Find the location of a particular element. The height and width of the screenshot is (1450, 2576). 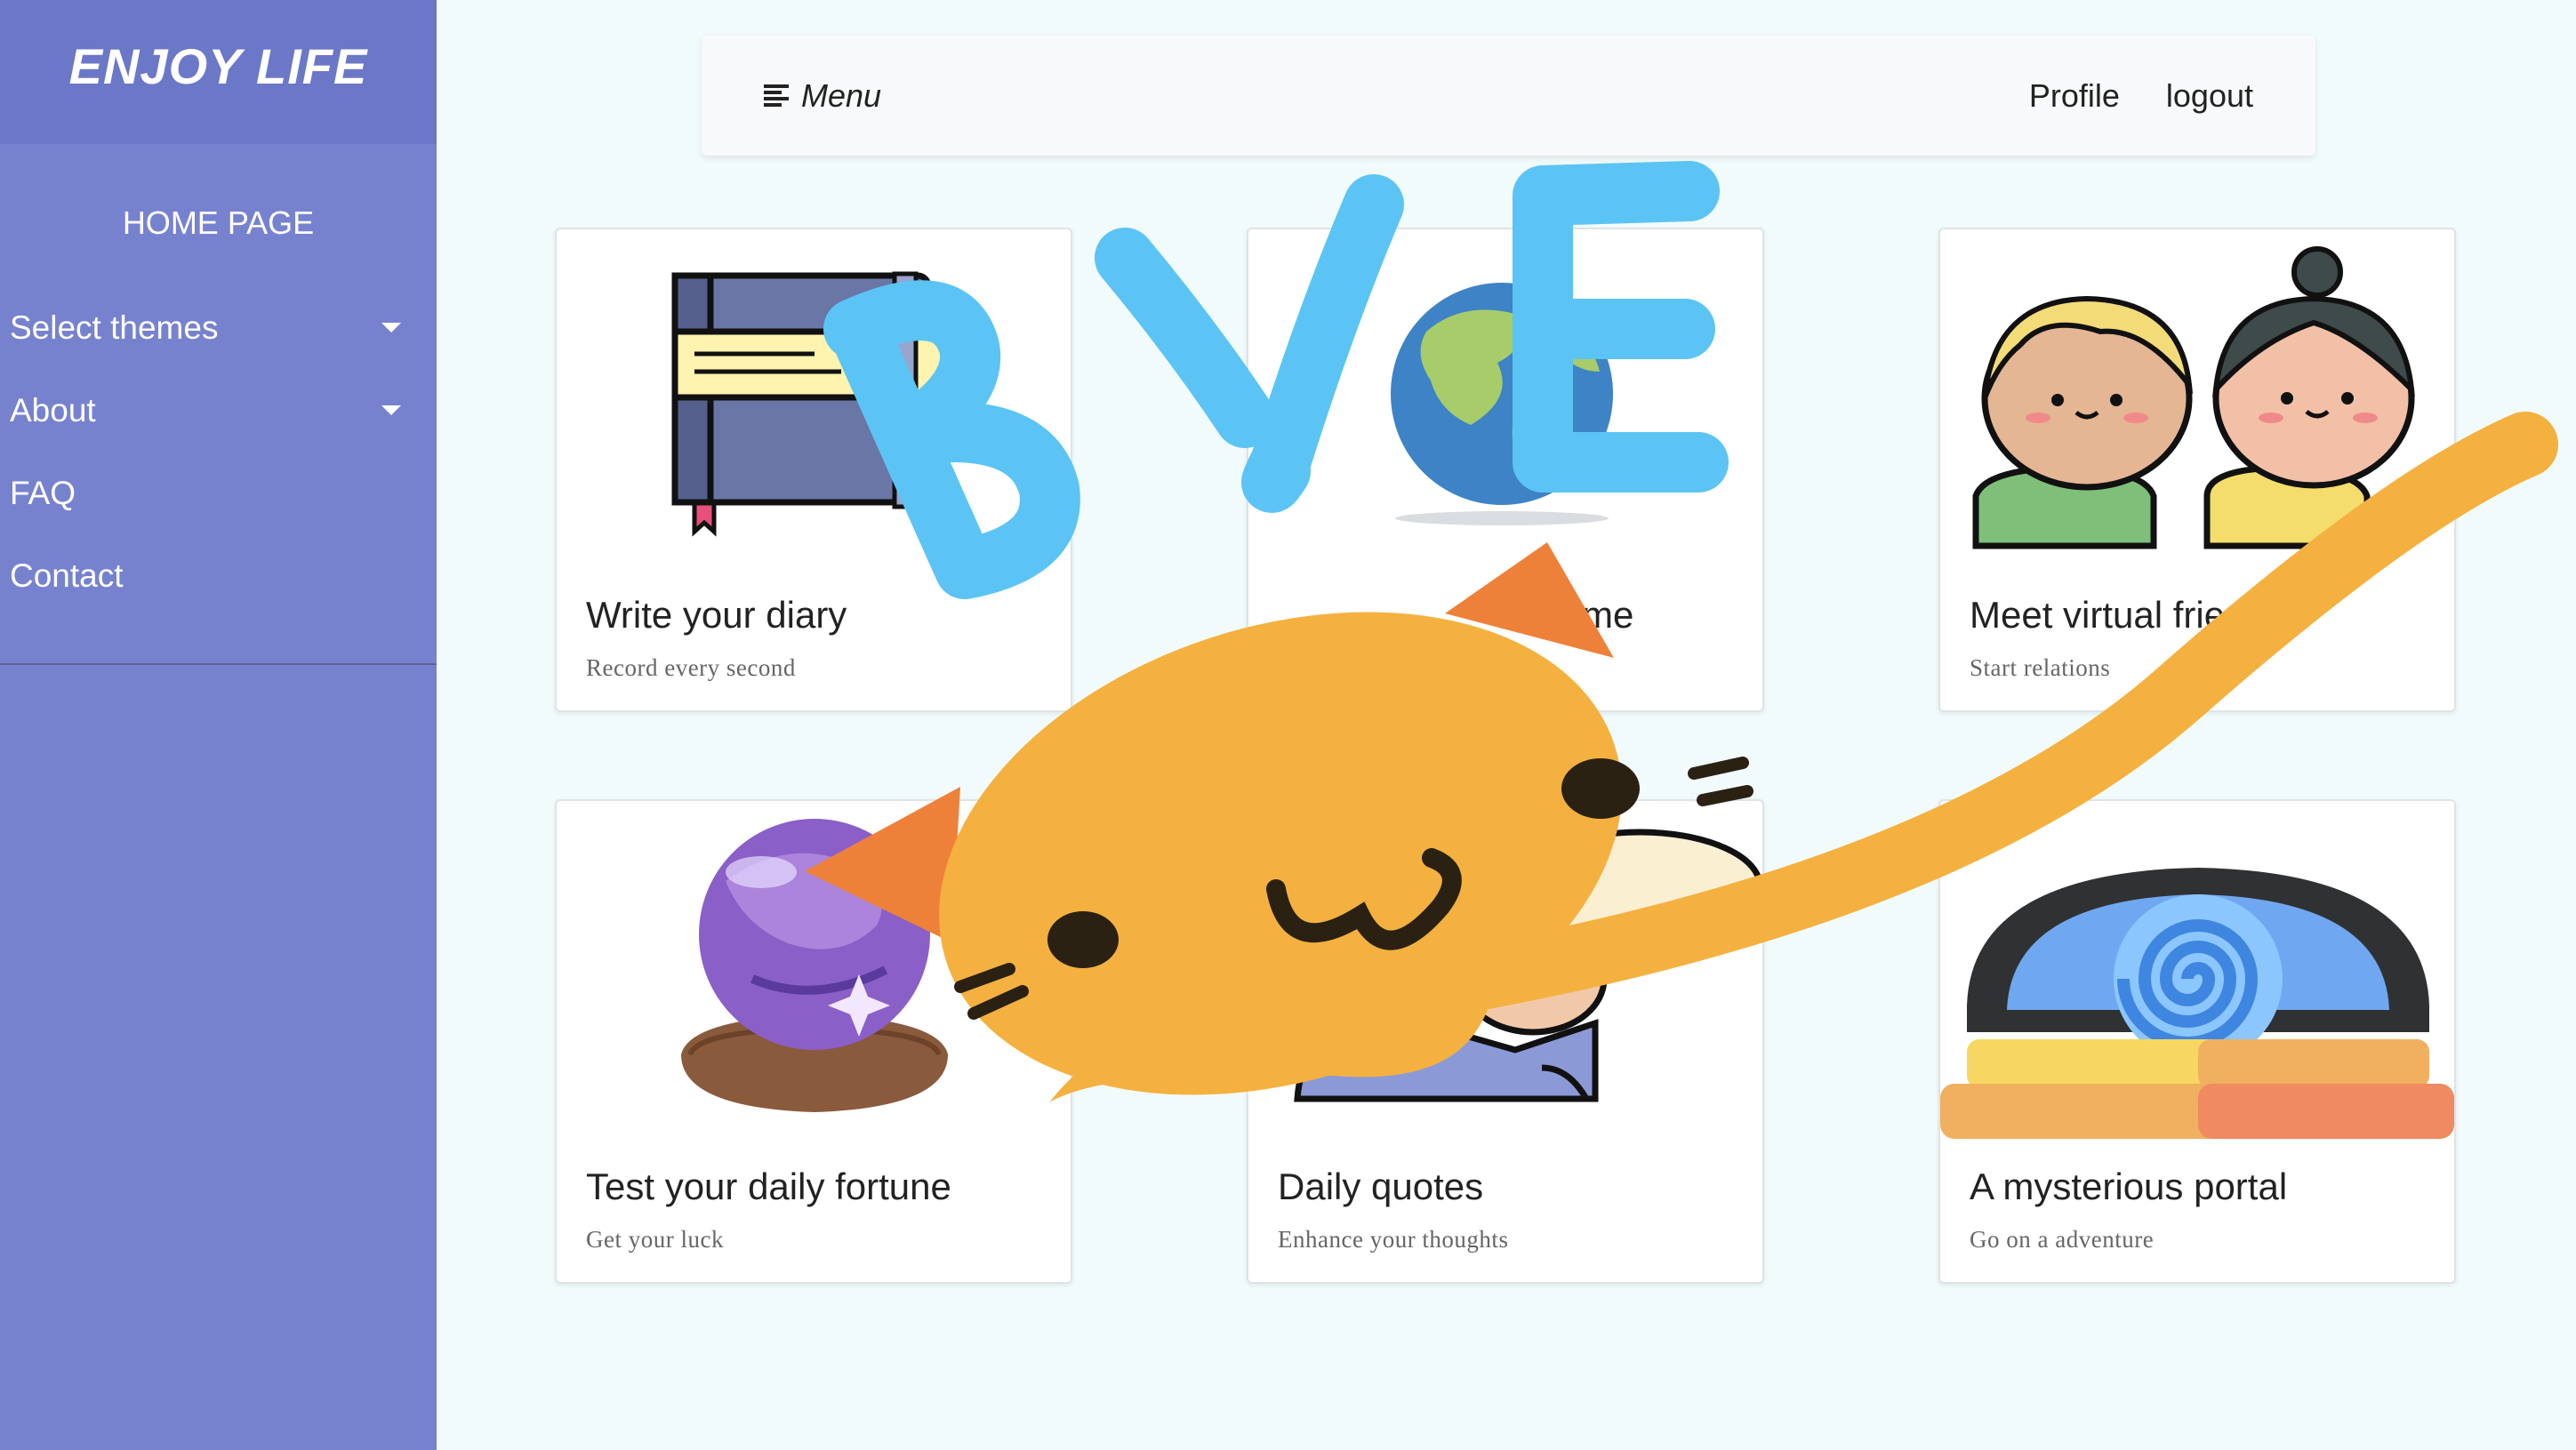

card-subtitle: Go on a adventure is located at coordinates (2062, 1239).